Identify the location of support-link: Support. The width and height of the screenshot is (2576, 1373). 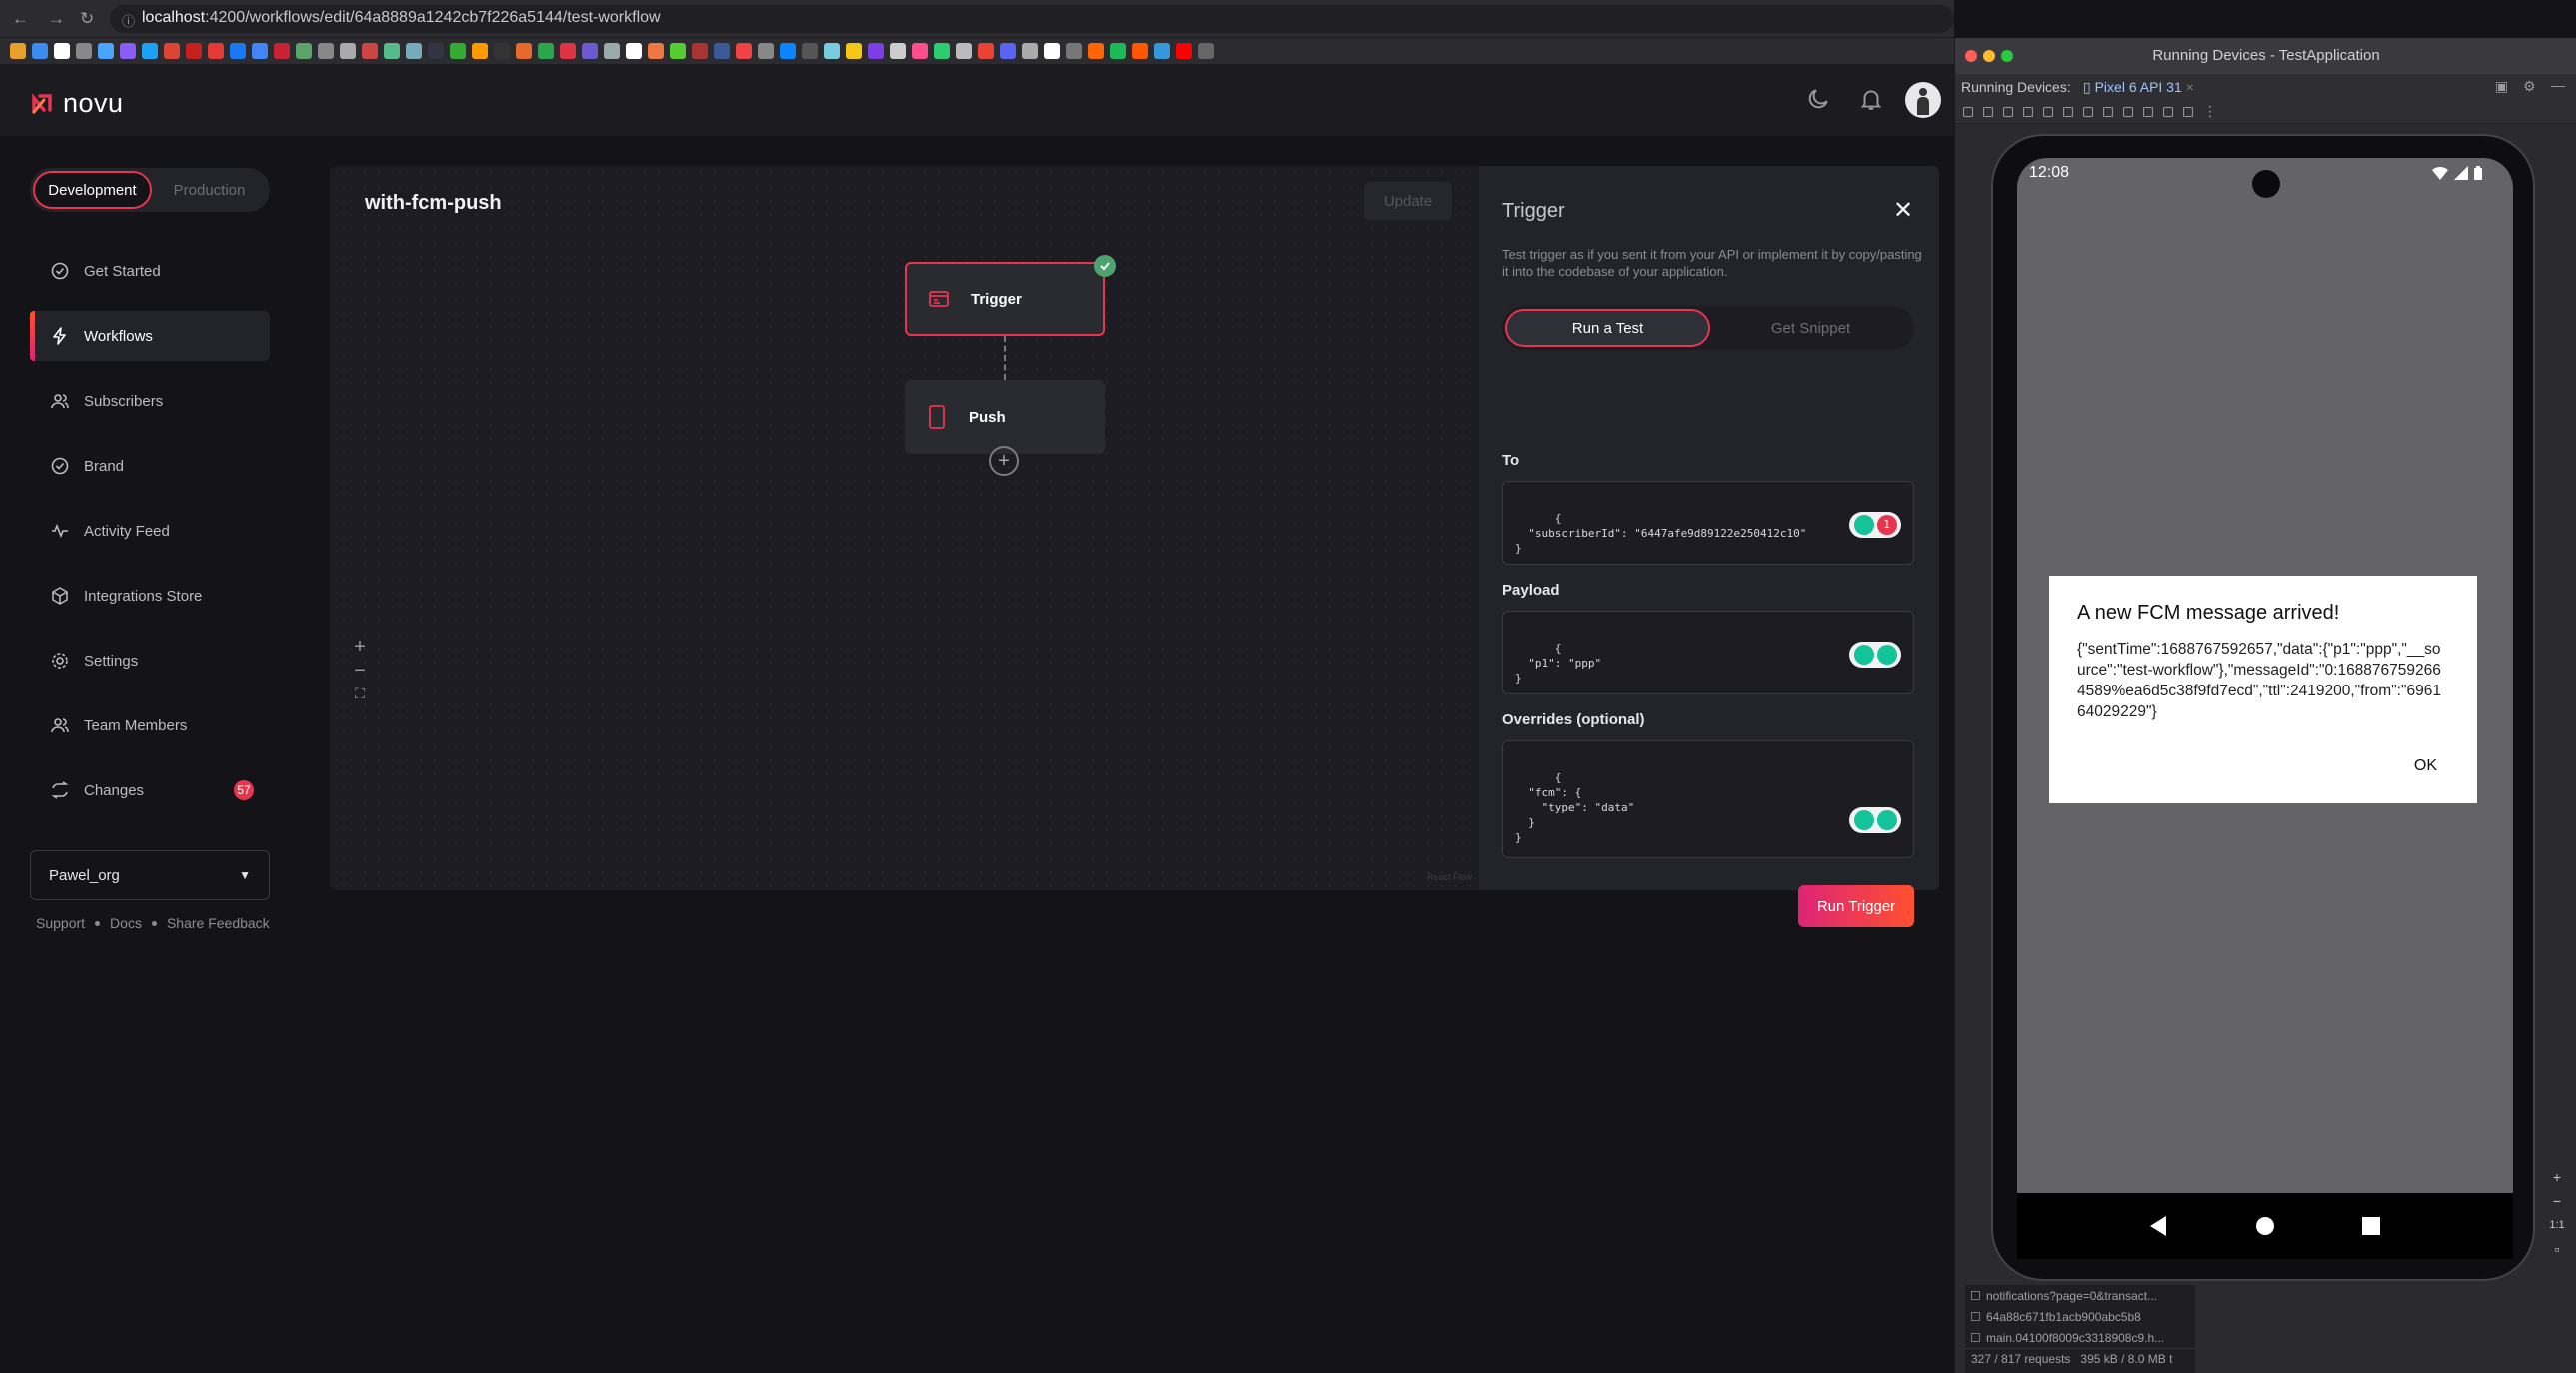
(61, 923).